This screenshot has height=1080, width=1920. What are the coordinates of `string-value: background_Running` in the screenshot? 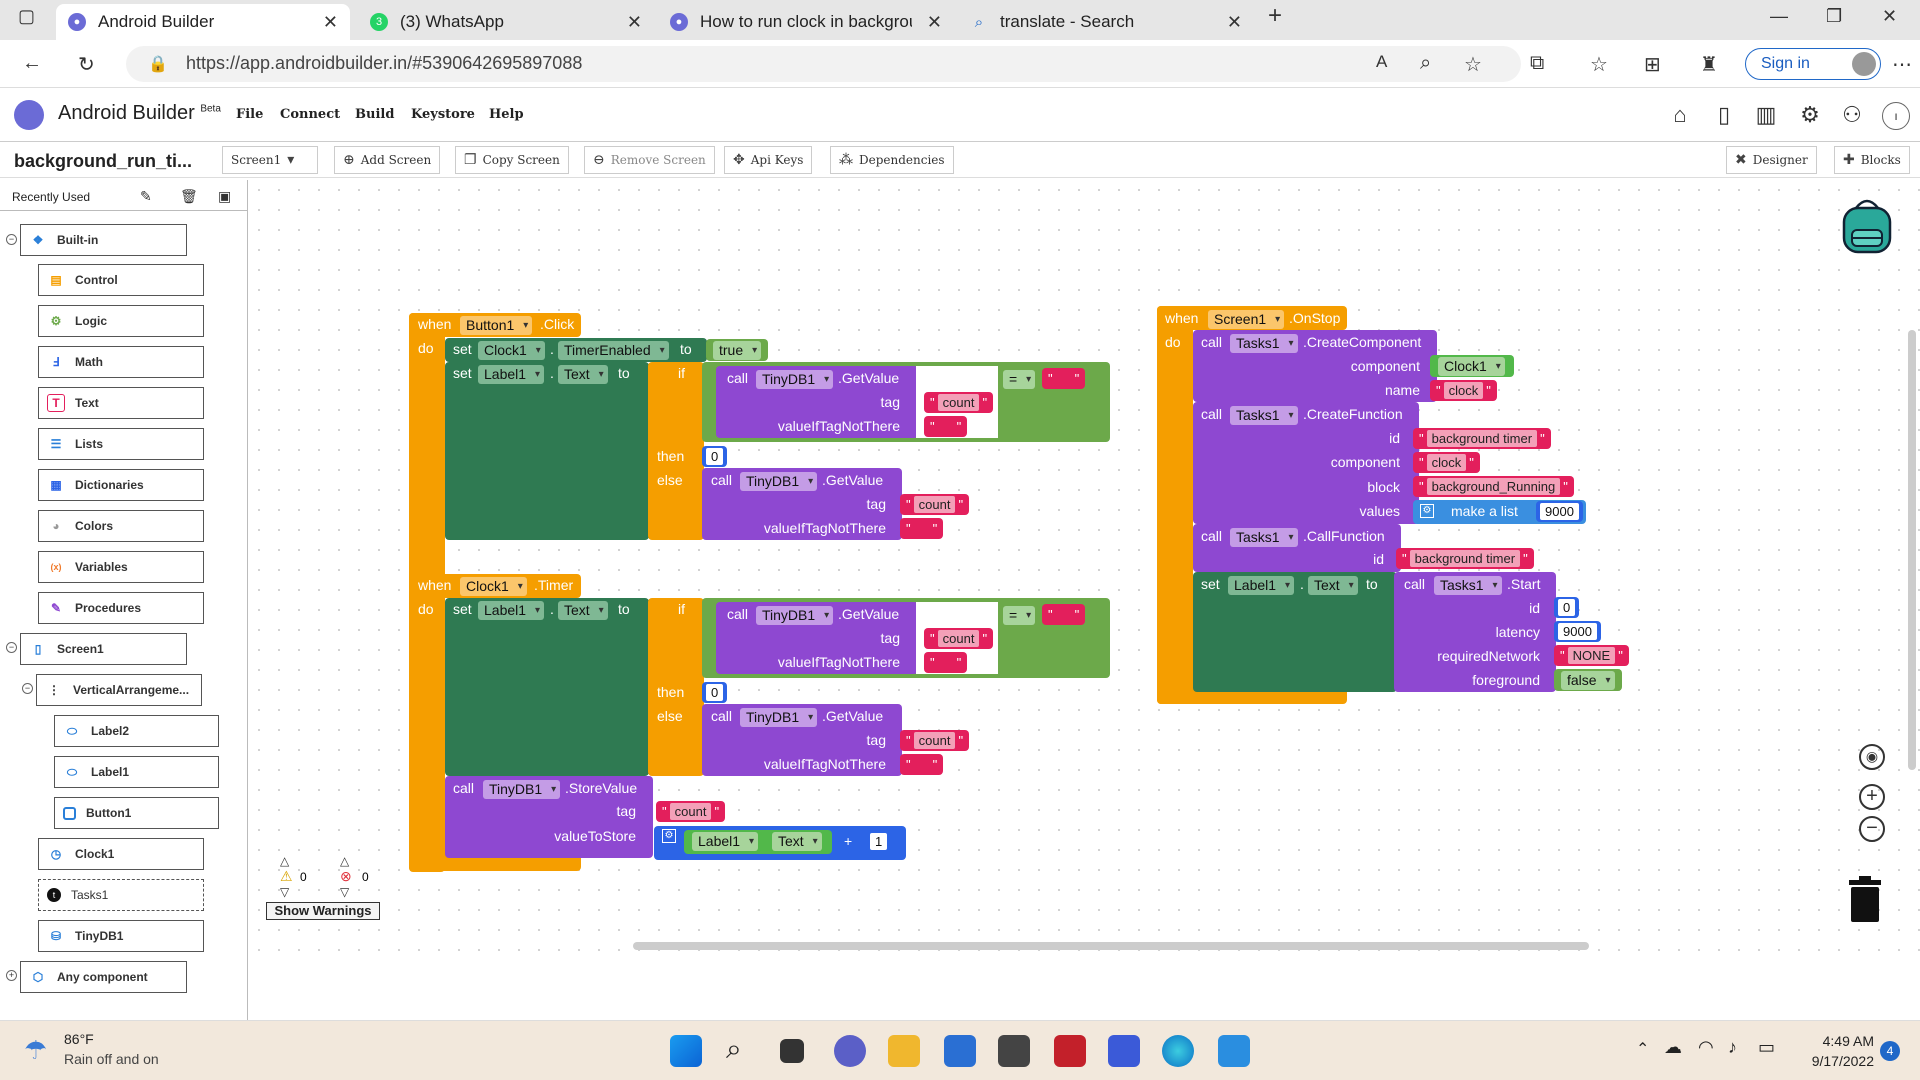 It's located at (1493, 486).